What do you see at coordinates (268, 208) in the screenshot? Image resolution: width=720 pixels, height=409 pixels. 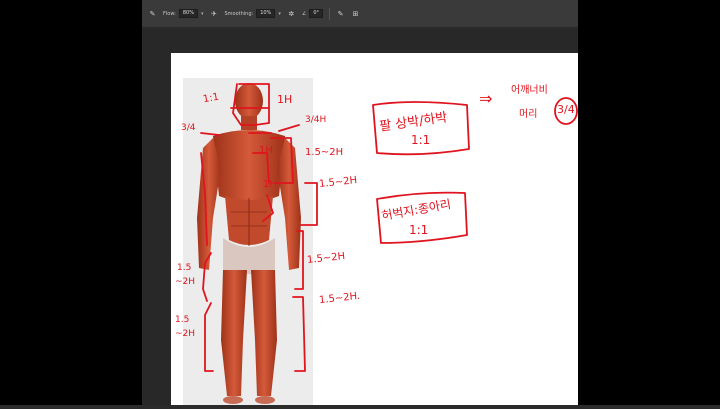 I see `hip-curve` at bounding box center [268, 208].